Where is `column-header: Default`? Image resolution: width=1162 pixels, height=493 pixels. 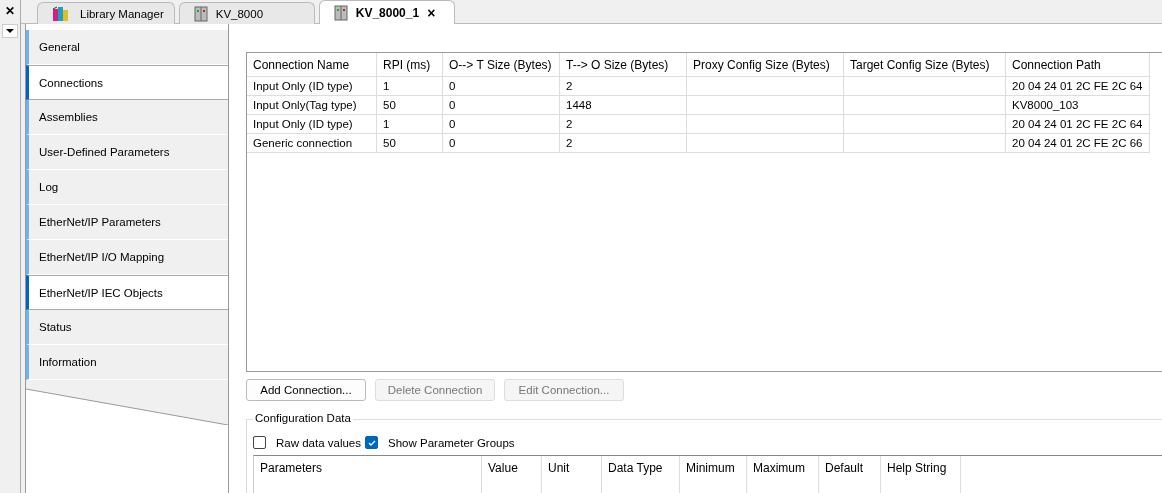
column-header: Default is located at coordinates (844, 468).